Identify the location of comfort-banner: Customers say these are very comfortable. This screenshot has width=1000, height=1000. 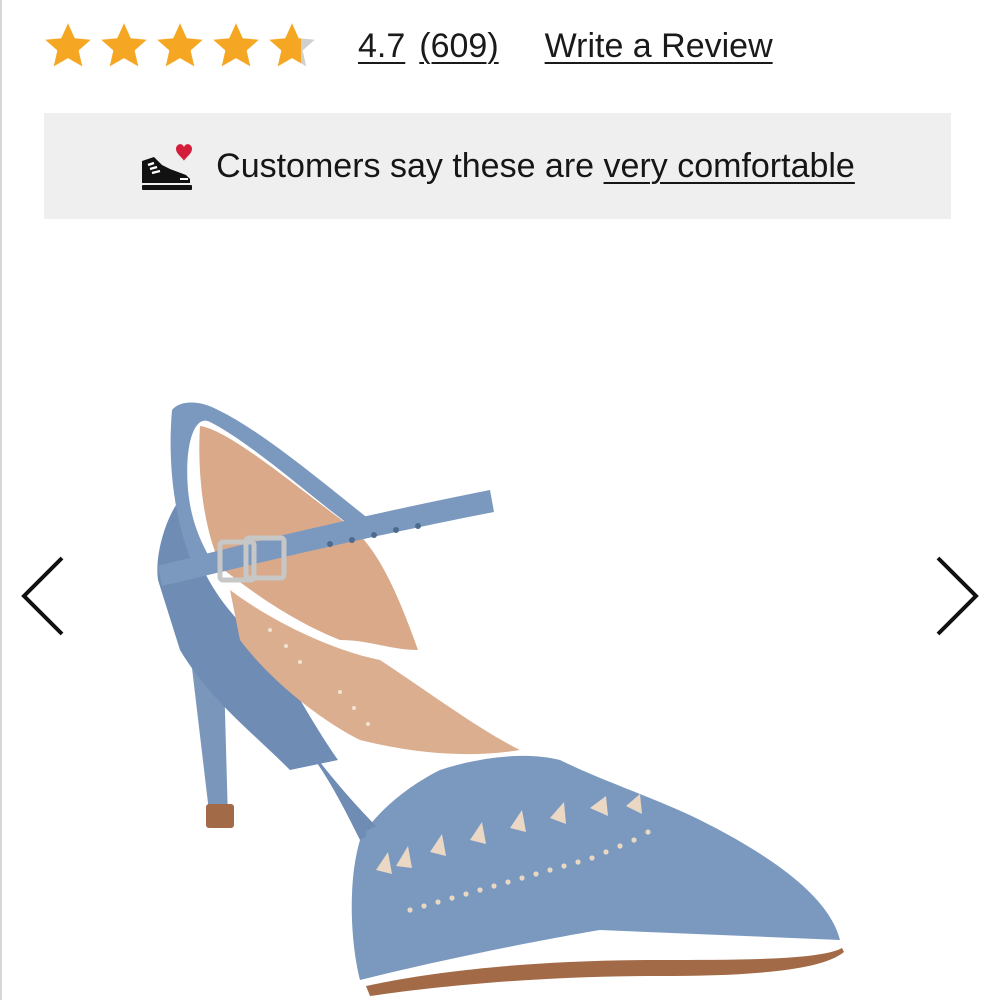
(497, 166).